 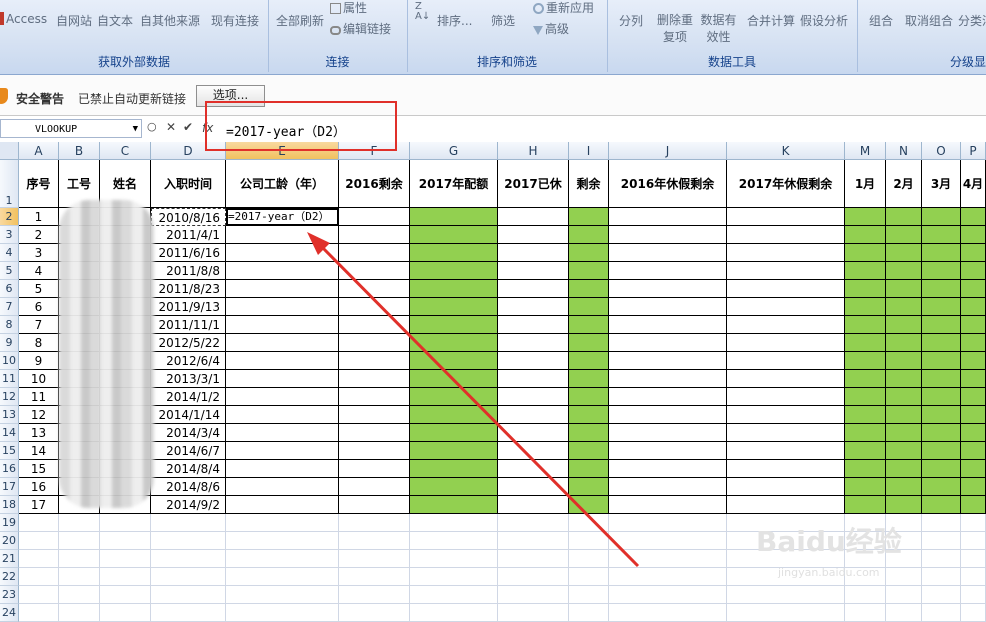 What do you see at coordinates (188, 487) in the screenshot?
I see `hire-date-cell: 2014/8/6` at bounding box center [188, 487].